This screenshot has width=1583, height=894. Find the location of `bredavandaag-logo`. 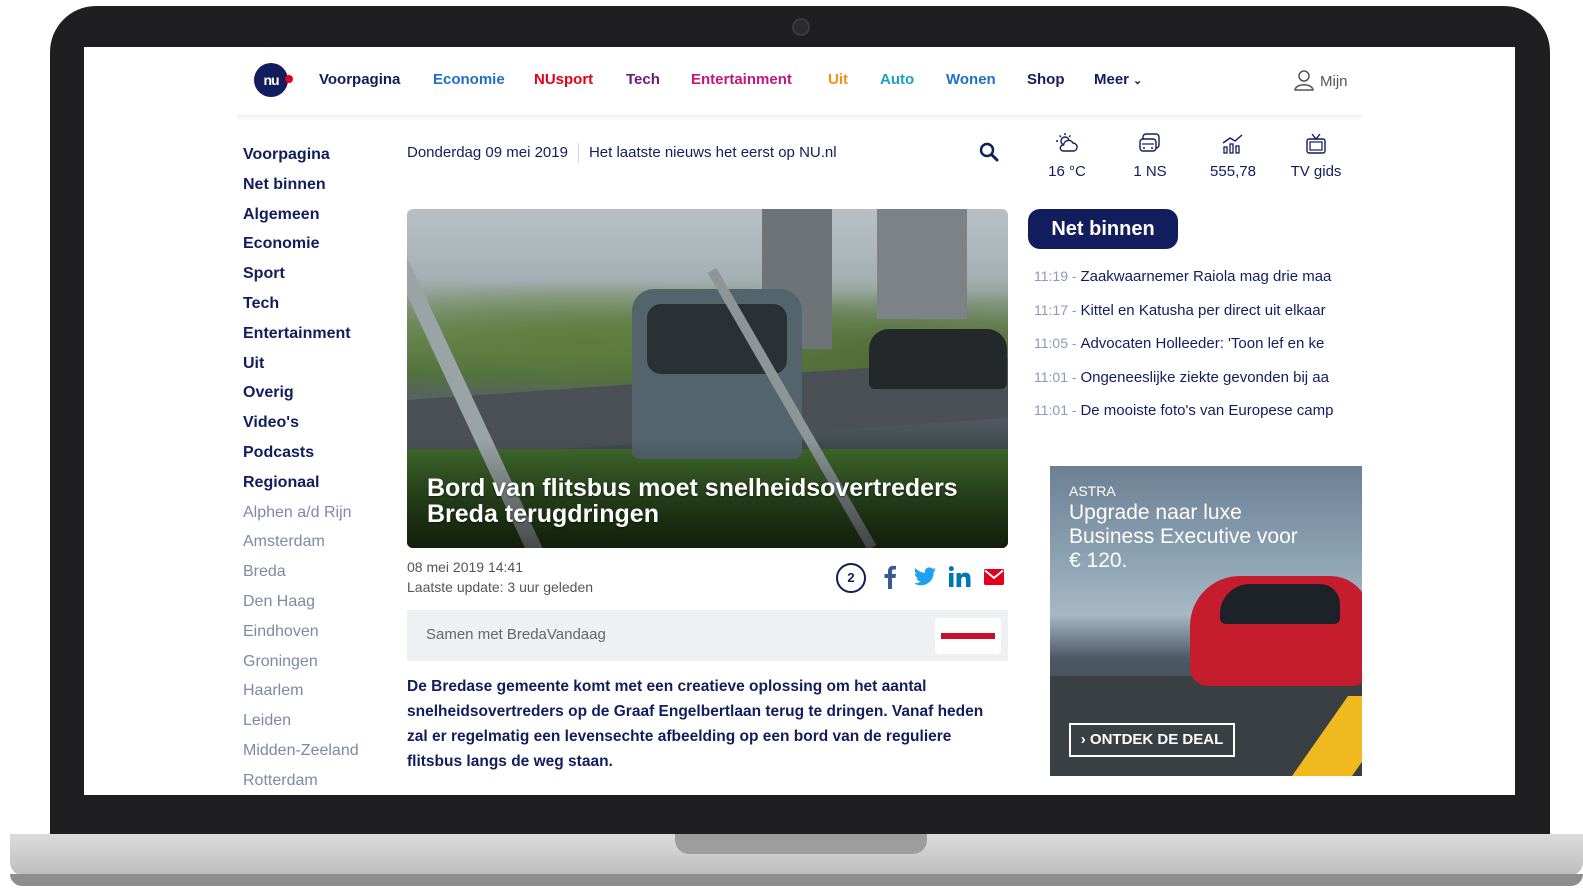

bredavandaag-logo is located at coordinates (968, 636).